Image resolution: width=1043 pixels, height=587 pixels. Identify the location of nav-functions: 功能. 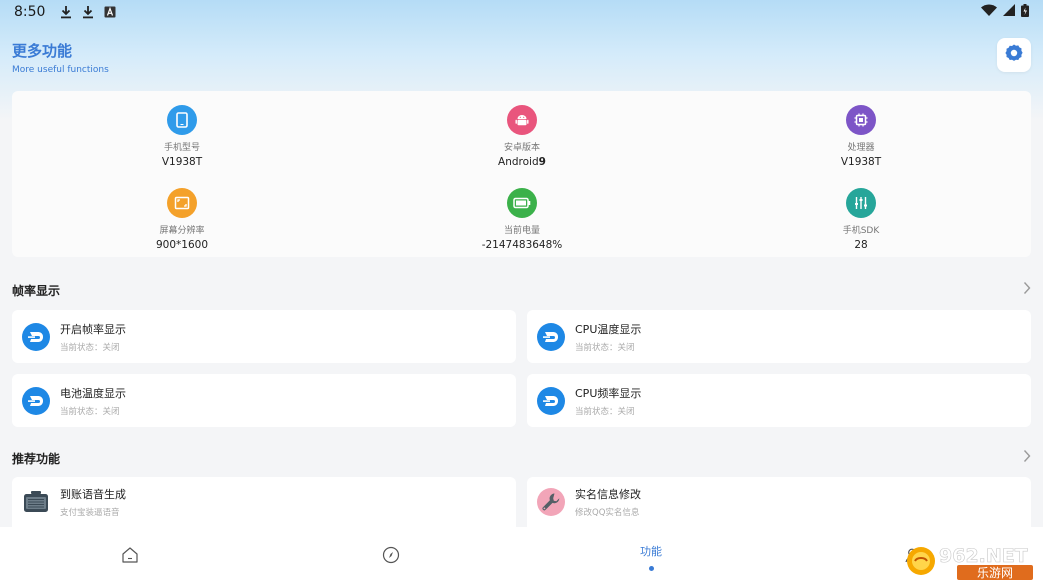
(651, 557).